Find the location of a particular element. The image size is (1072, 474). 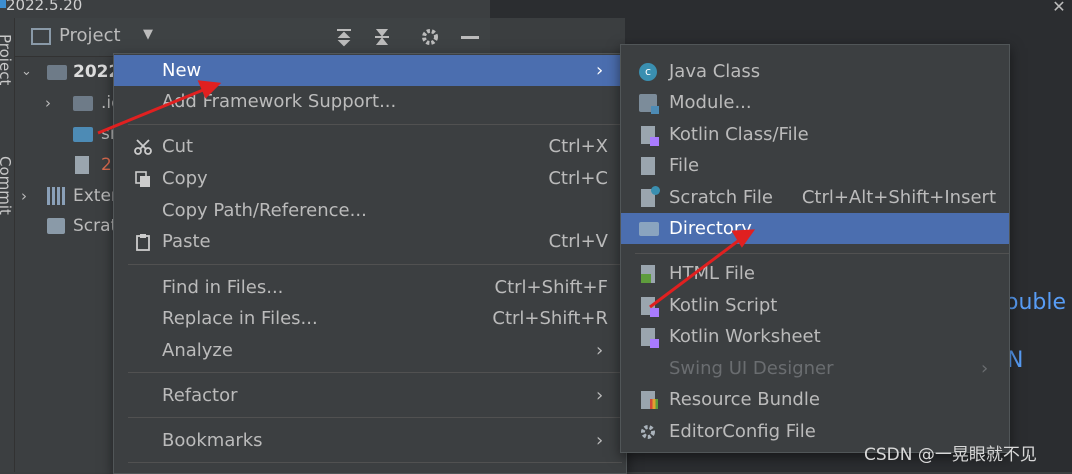

submenu-item-java-class: c Java Class is located at coordinates (815, 71).